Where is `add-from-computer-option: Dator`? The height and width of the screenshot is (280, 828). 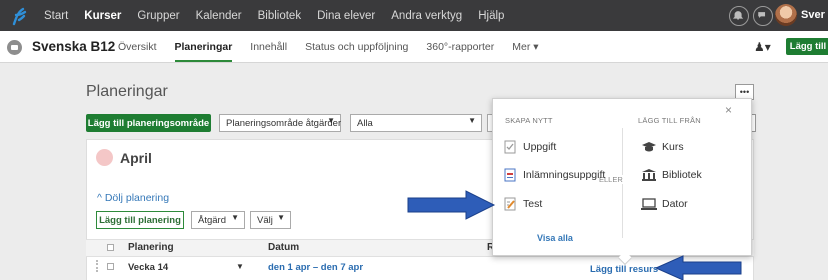 add-from-computer-option: Dator is located at coordinates (675, 204).